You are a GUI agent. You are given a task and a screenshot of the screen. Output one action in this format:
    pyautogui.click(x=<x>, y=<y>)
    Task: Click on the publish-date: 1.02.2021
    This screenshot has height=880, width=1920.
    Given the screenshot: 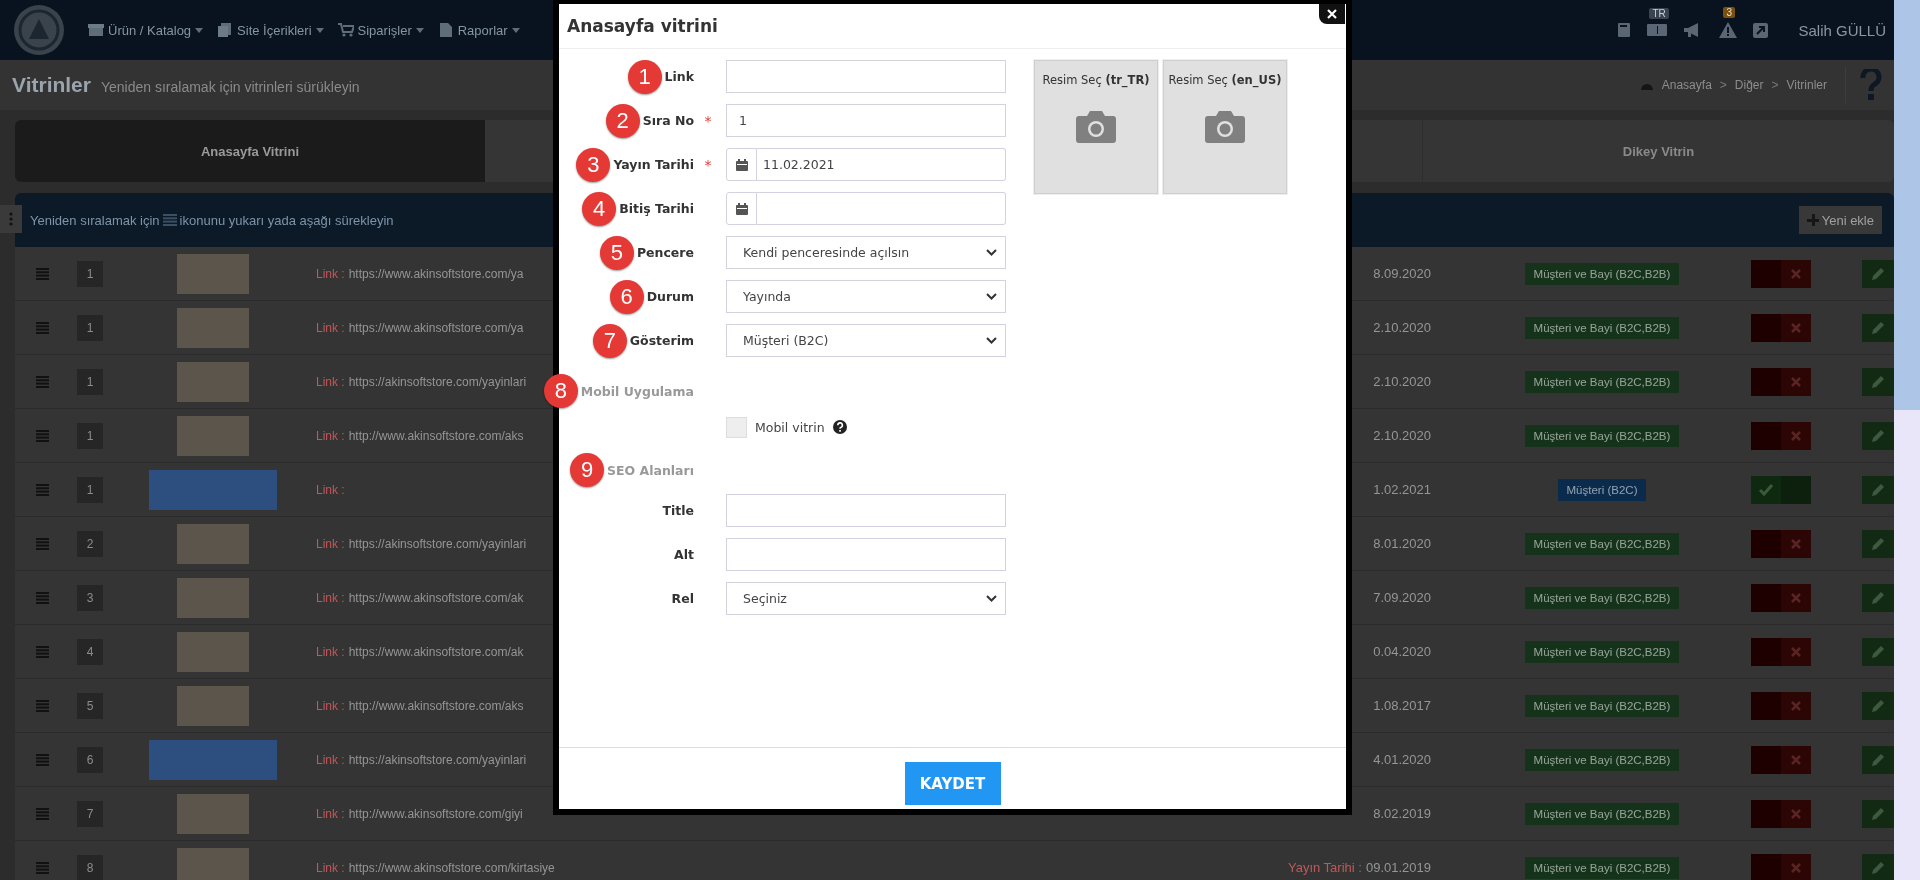 What is the action you would take?
    pyautogui.click(x=1402, y=489)
    